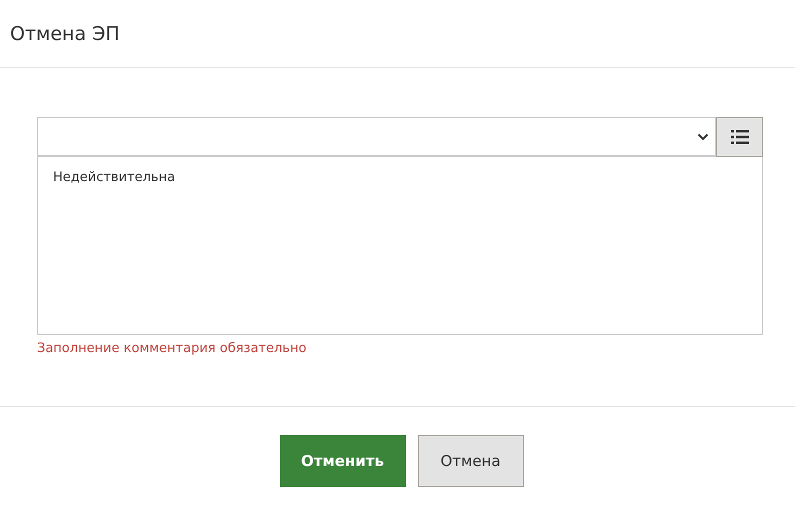 Image resolution: width=795 pixels, height=511 pixels. Describe the element at coordinates (703, 136) in the screenshot. I see `chevron-down-icon` at that location.